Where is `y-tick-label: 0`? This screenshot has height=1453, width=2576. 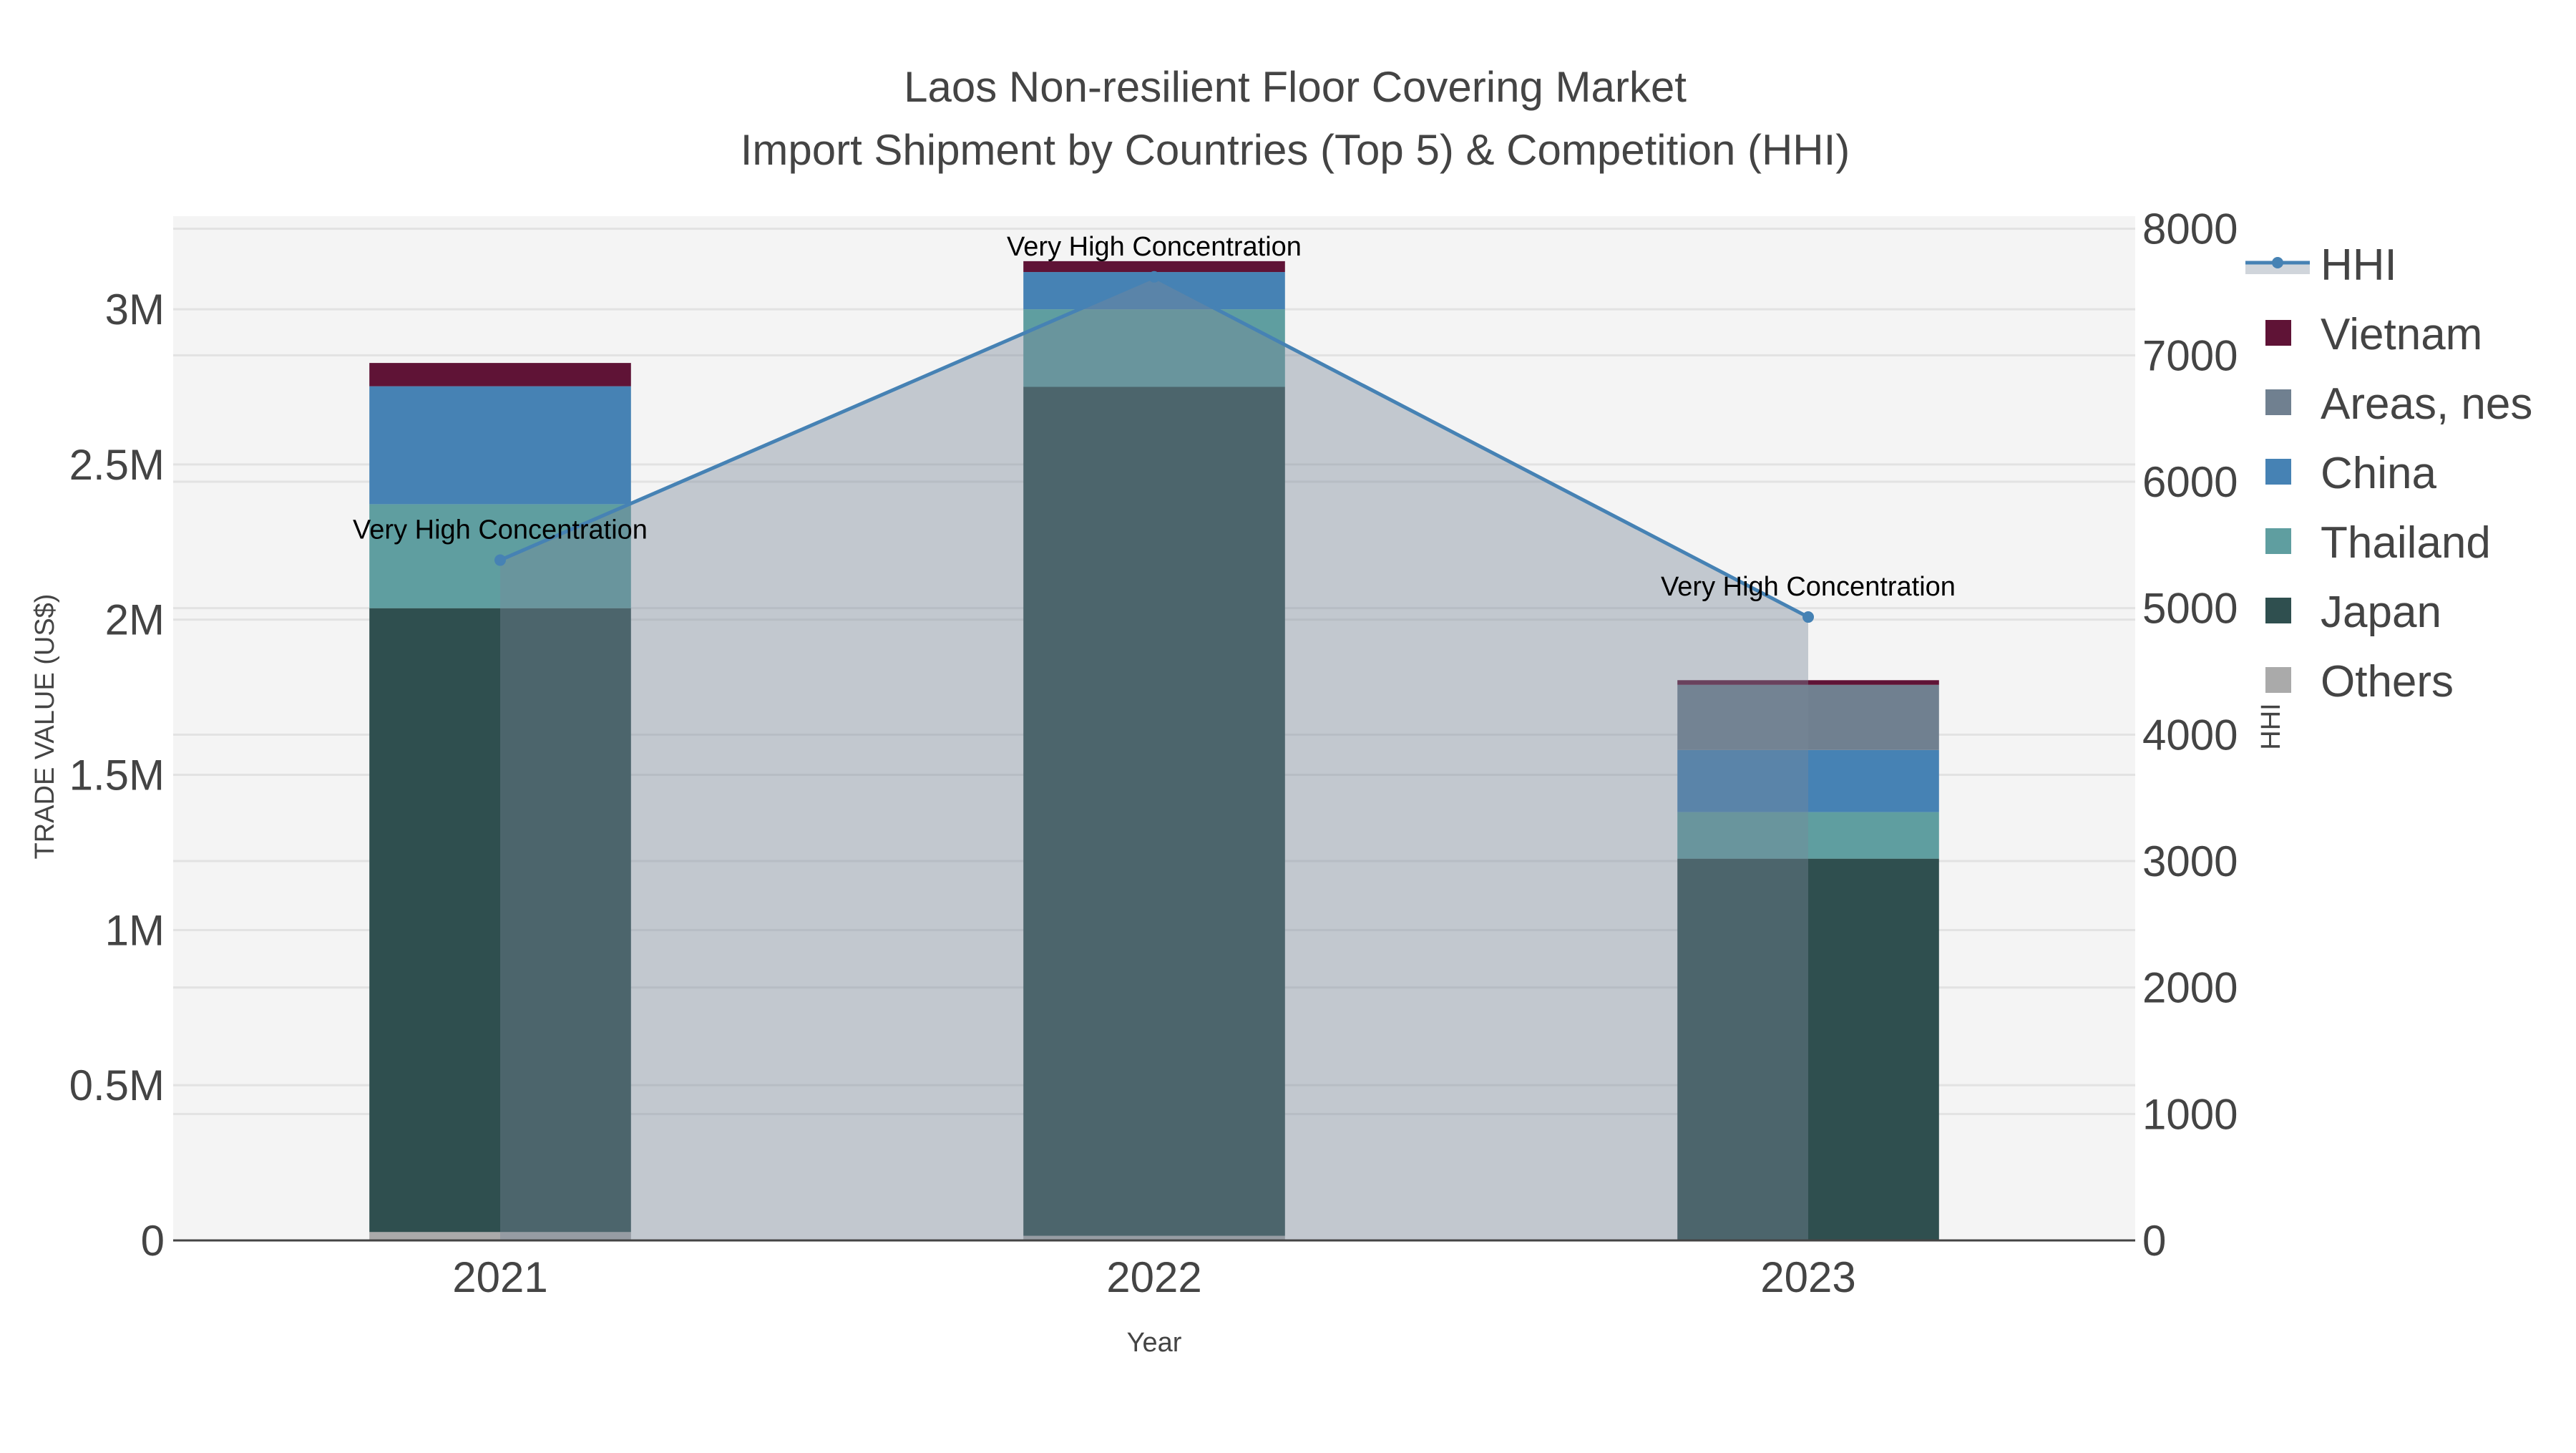
y-tick-label: 0 is located at coordinates (153, 1241).